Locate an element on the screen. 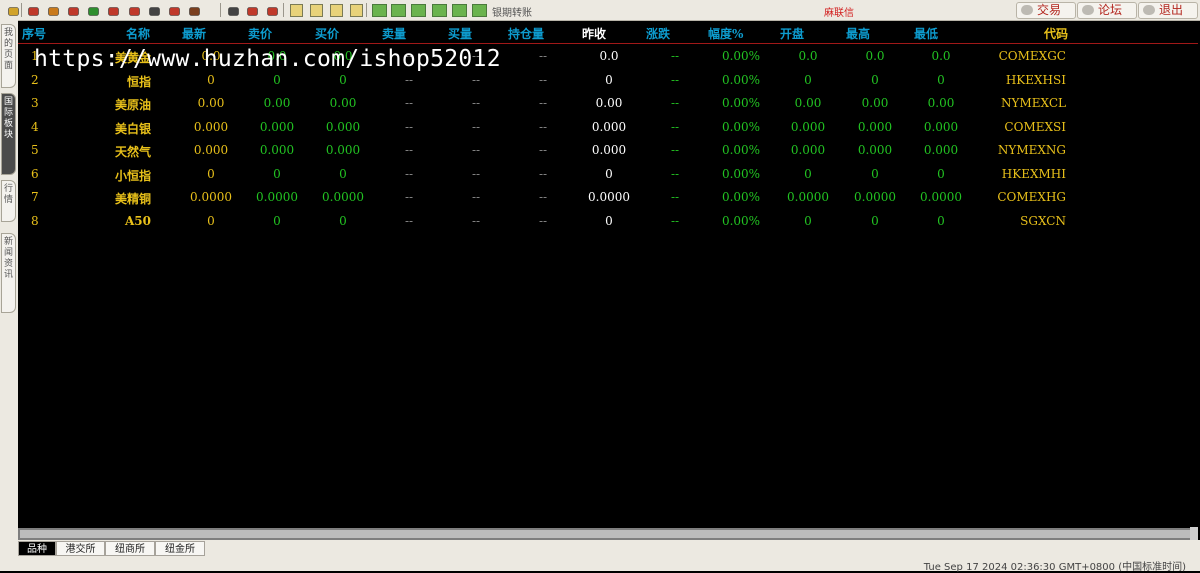  header-sellvol: 卖量 is located at coordinates (394, 33).